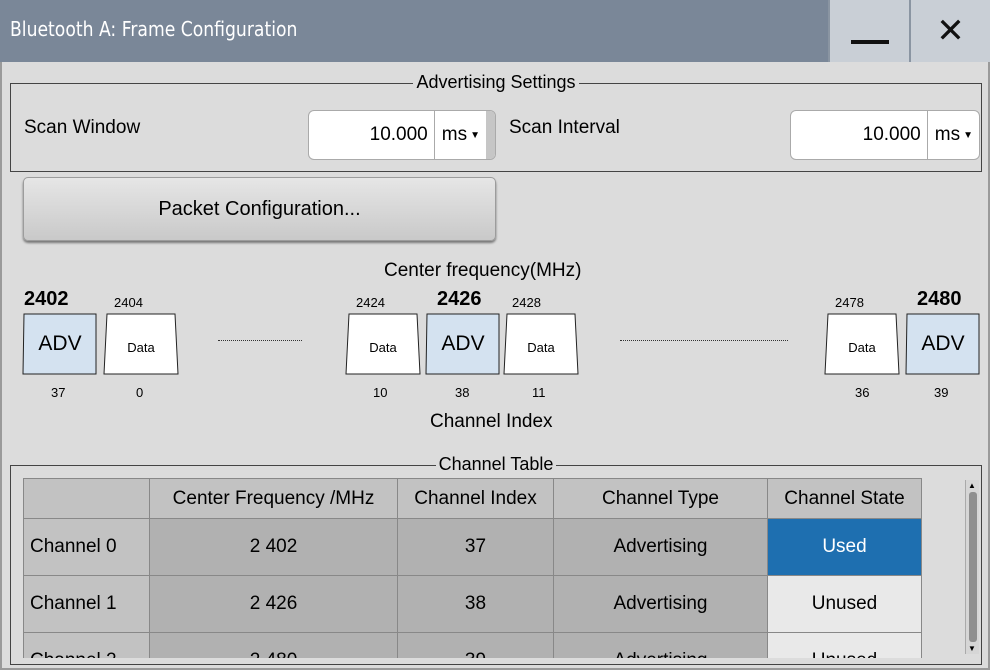  What do you see at coordinates (496, 82) in the screenshot?
I see `advertising-settings-legend: Advertising Settings` at bounding box center [496, 82].